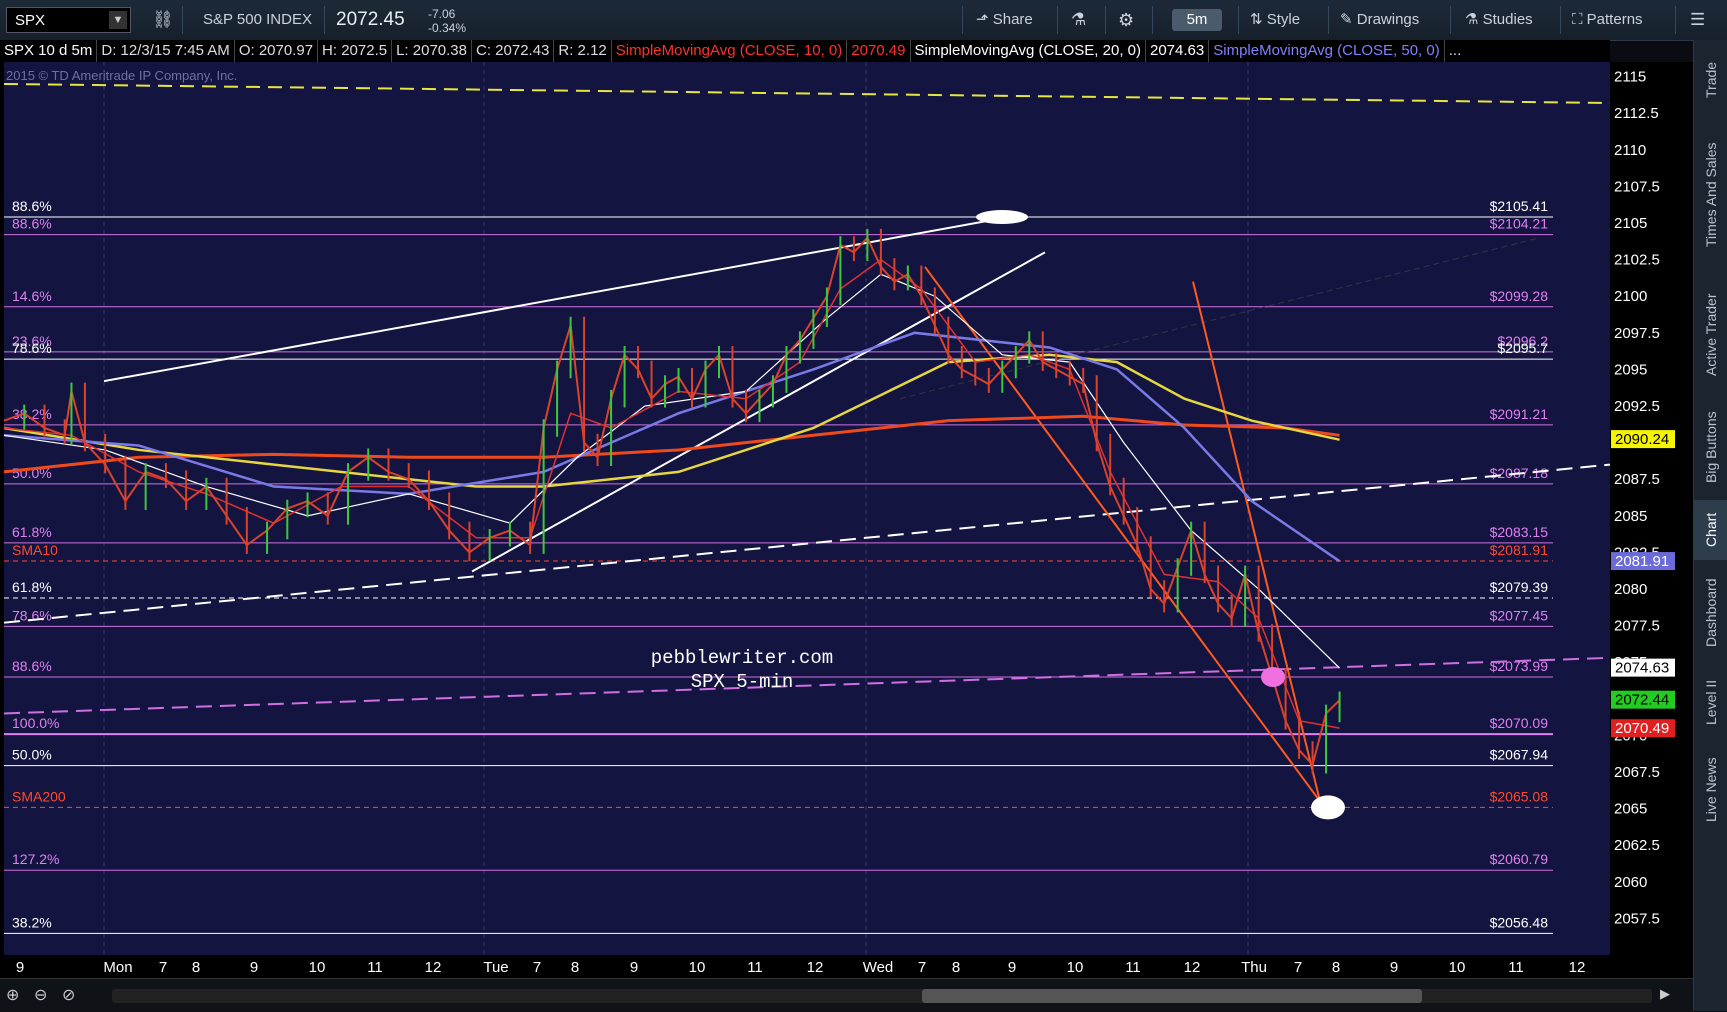 The image size is (1727, 1012). Describe the element at coordinates (12, 995) in the screenshot. I see `zoom-in-icon: ⊕` at that location.